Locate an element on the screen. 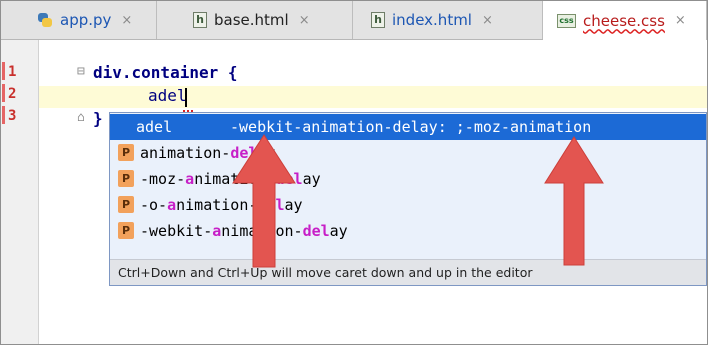  callout-arrow-left is located at coordinates (264, 201).